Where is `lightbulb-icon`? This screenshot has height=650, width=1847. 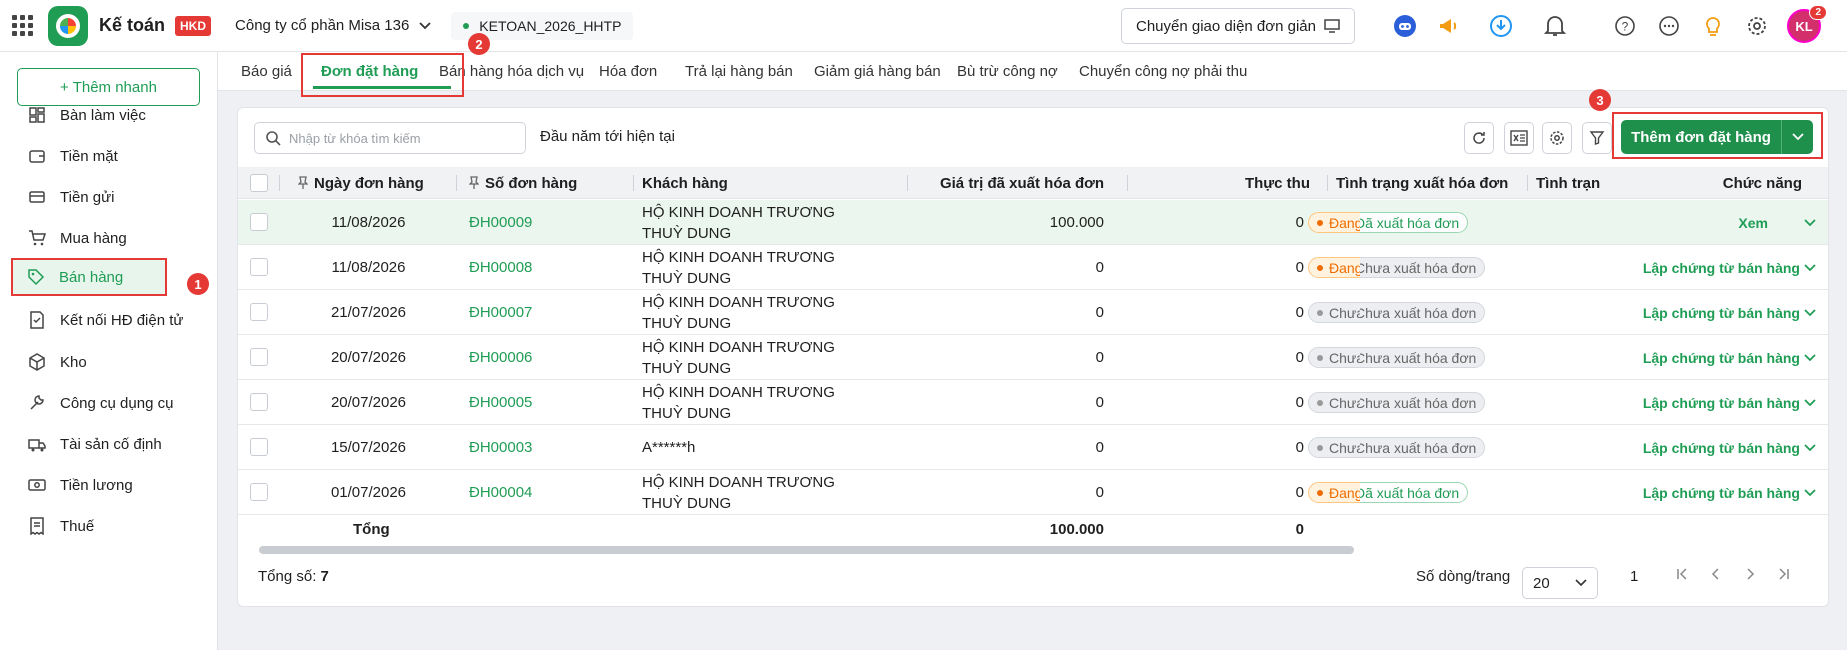 lightbulb-icon is located at coordinates (1713, 26).